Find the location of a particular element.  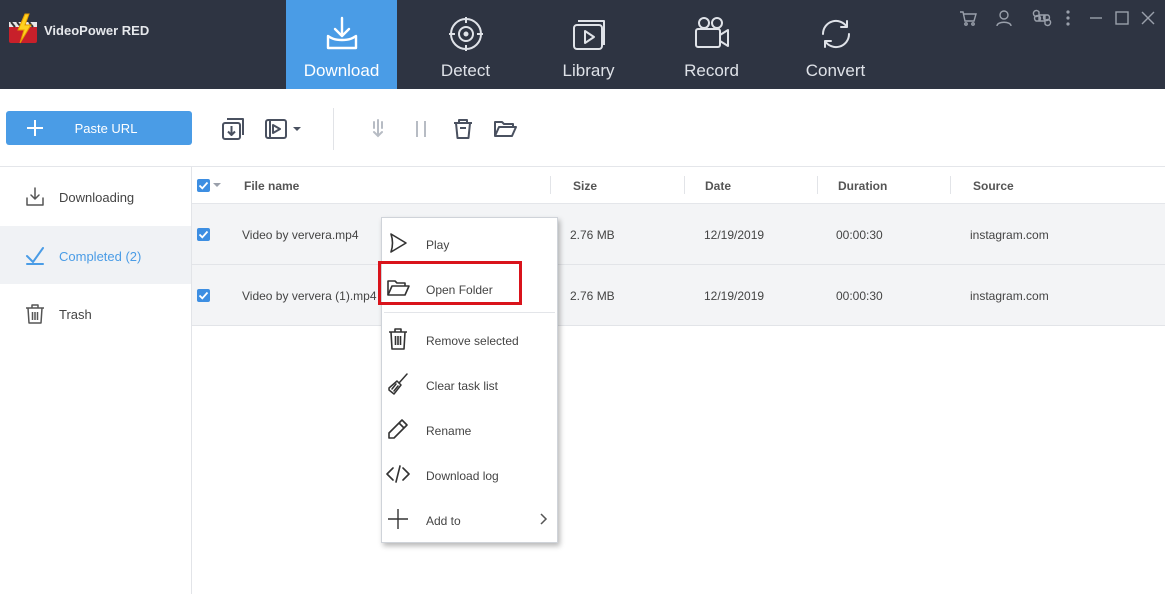

menu-item-label: Play is located at coordinates (438, 245).